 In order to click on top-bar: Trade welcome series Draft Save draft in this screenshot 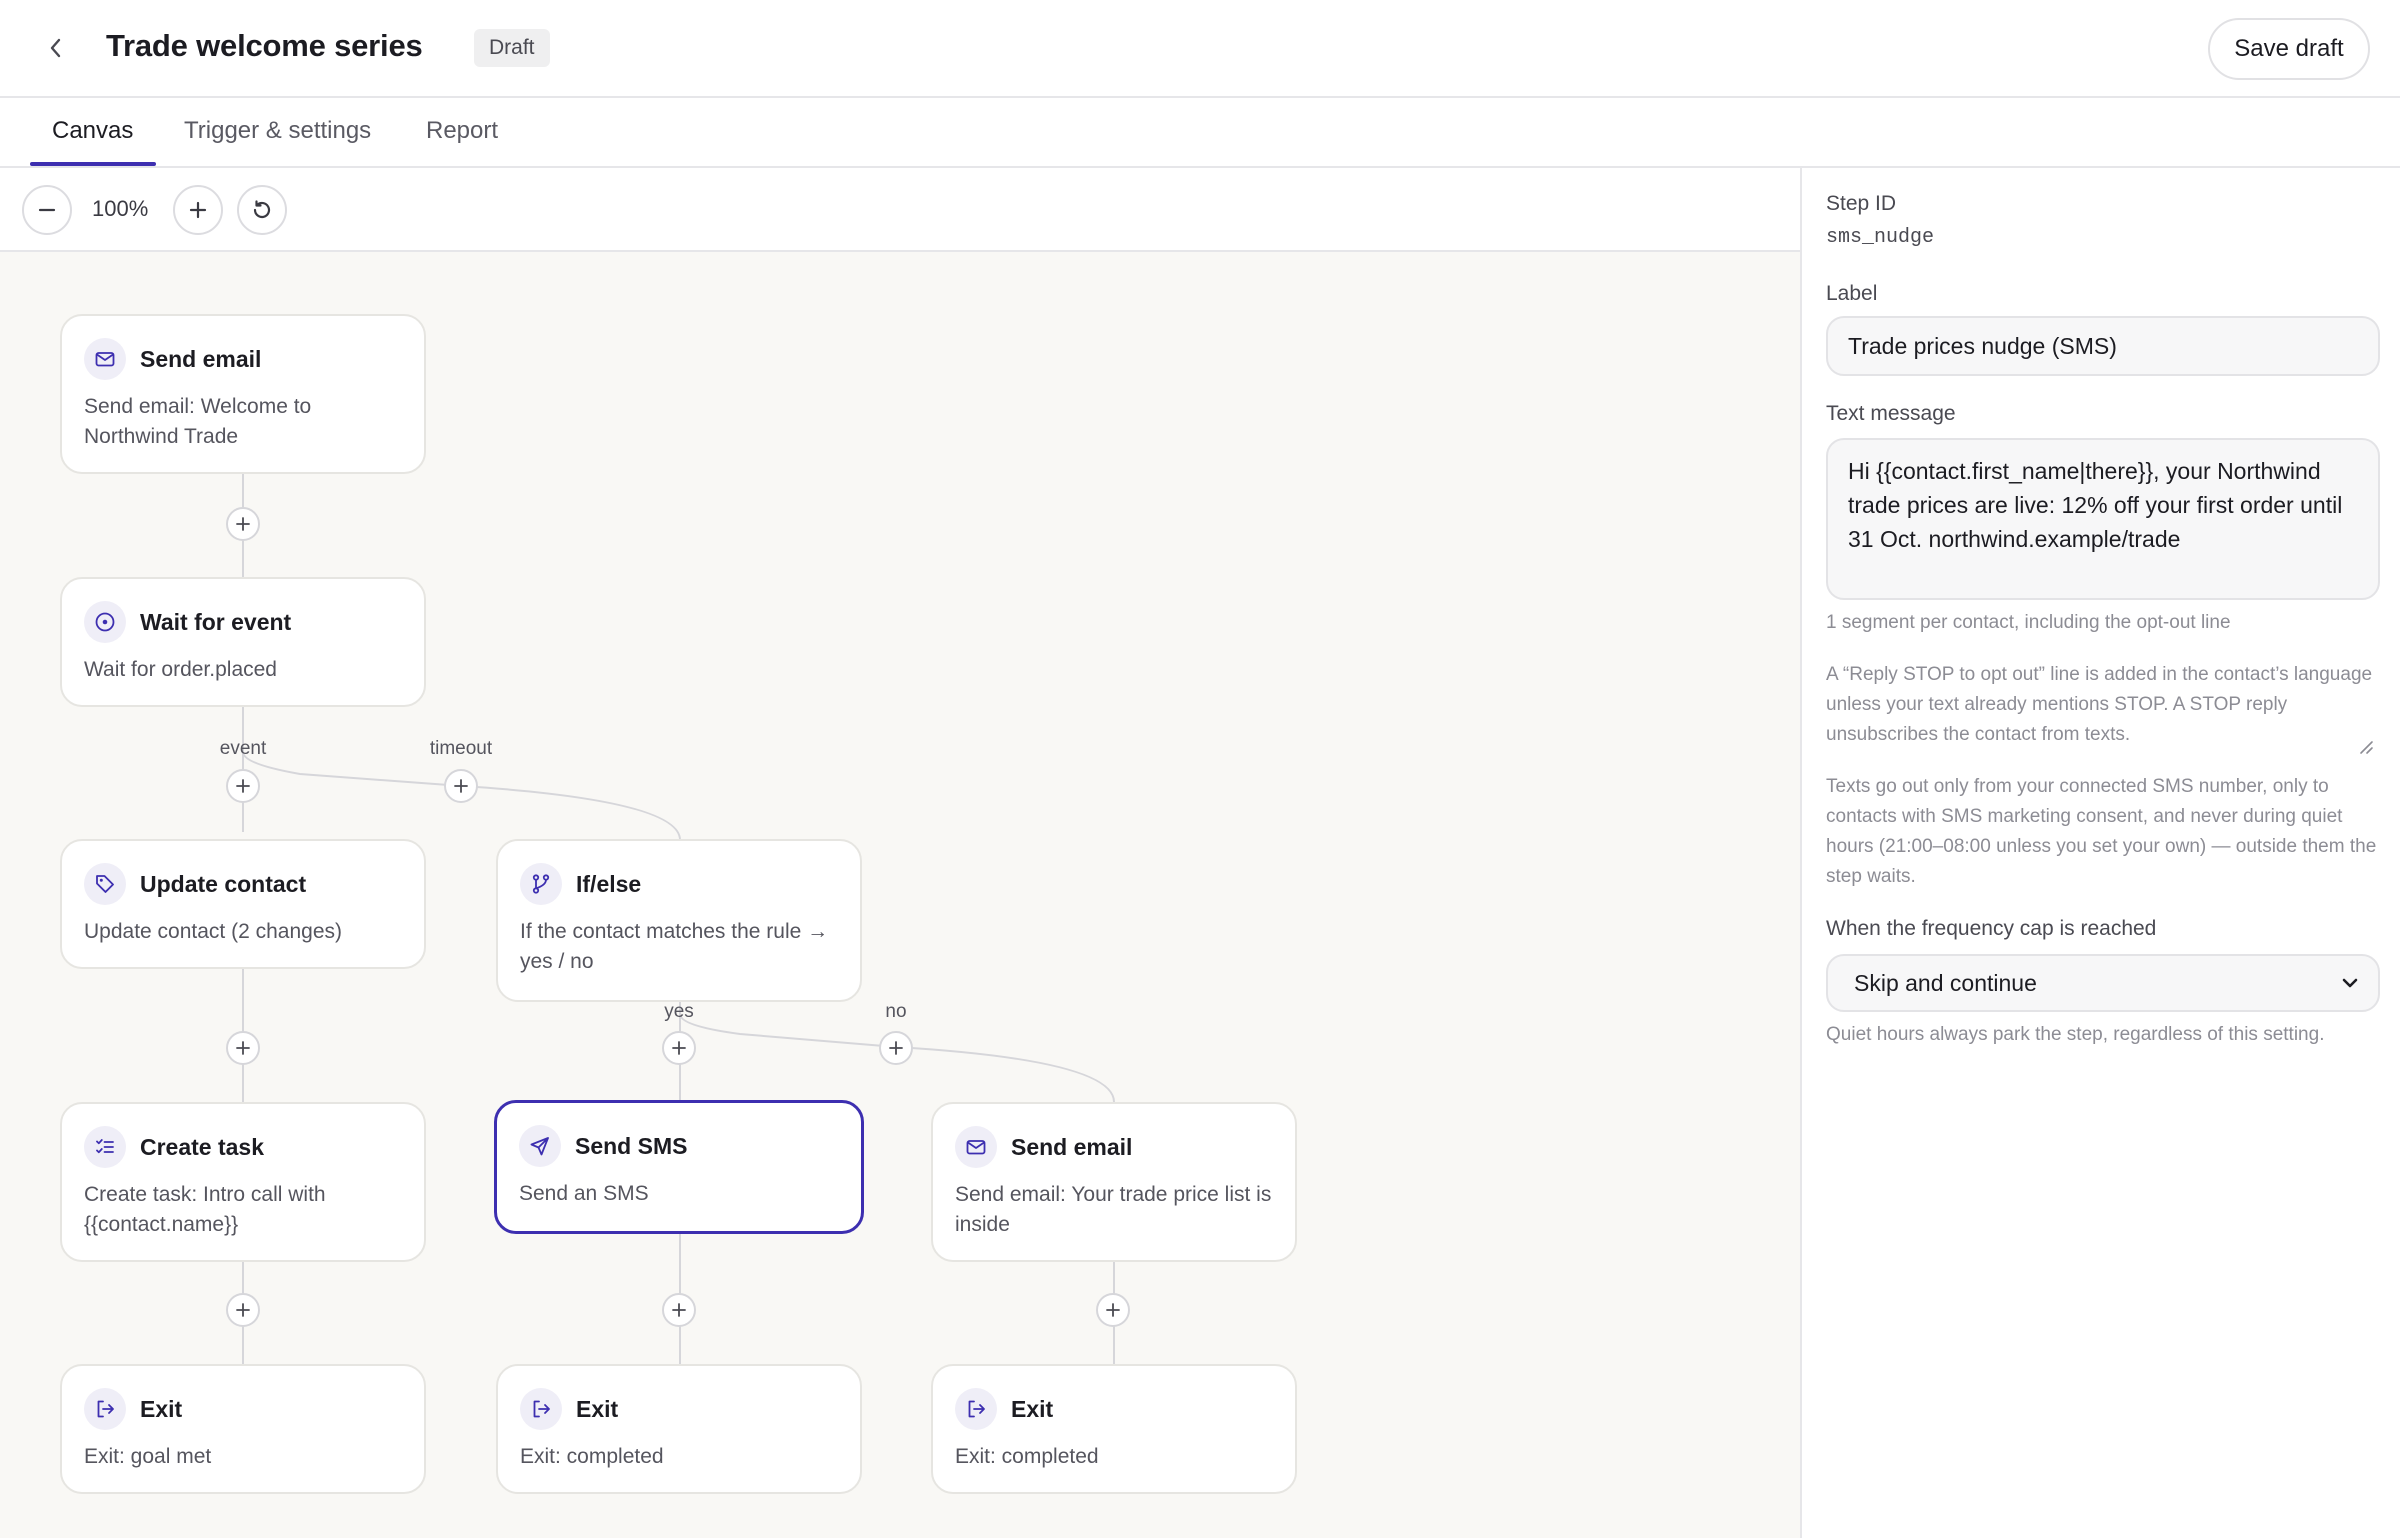, I will do `click(1200, 49)`.